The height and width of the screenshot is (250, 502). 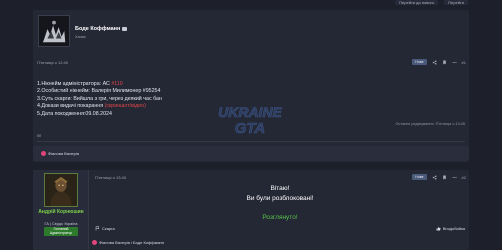 I want to click on reactions-users: Фіалова Валерія і Боде Коффманн, so click(x=131, y=242).